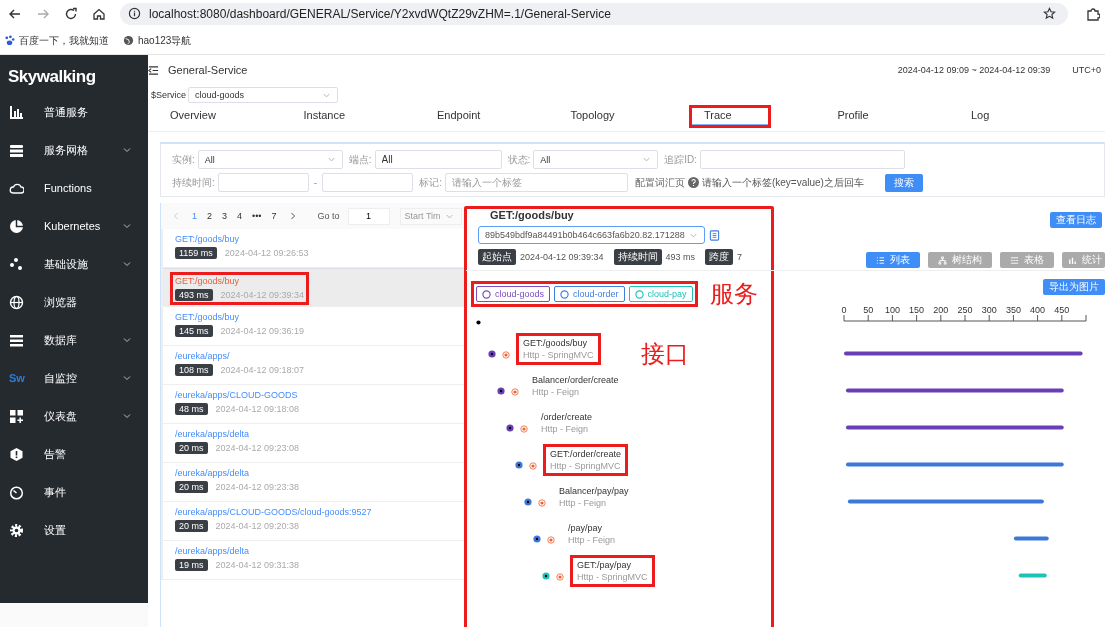  Describe the element at coordinates (74, 302) in the screenshot. I see `nav-item: 浏览器` at that location.